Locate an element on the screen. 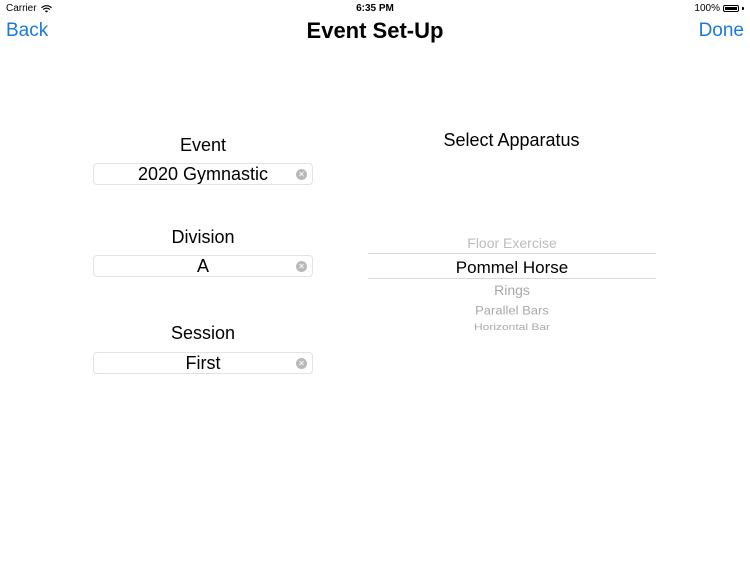 The height and width of the screenshot is (562, 750). status-time: 6:35 PM is located at coordinates (375, 8).